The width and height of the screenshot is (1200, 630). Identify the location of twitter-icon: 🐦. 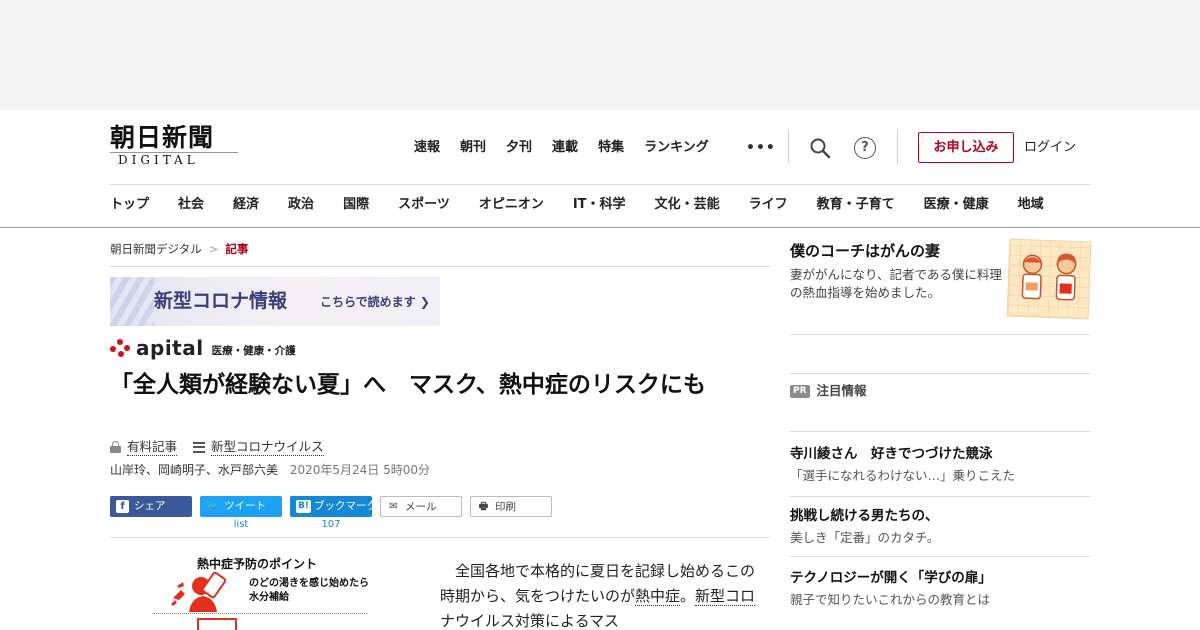
(212, 506).